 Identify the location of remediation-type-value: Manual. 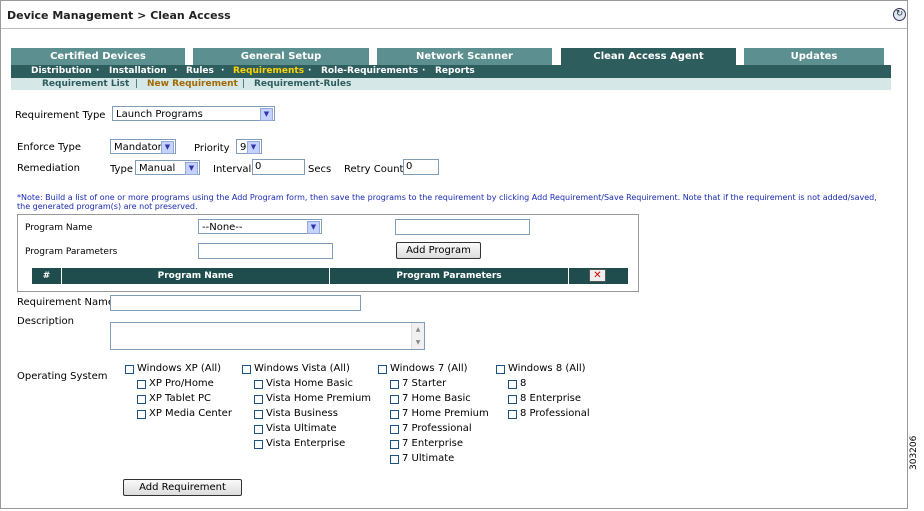
(157, 168).